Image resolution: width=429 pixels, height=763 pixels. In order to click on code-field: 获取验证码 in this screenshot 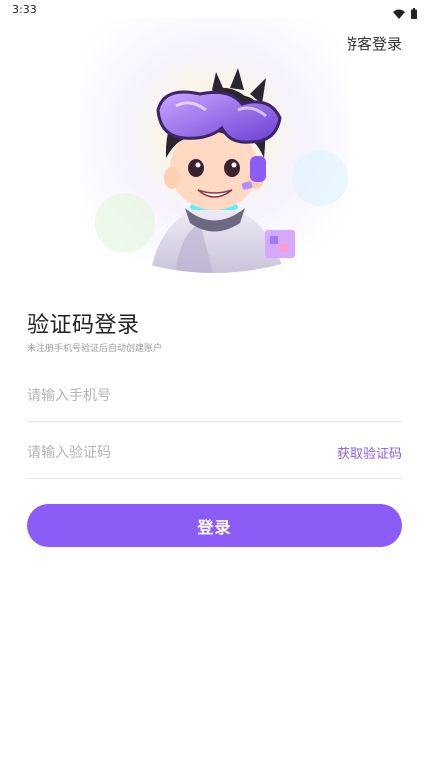, I will do `click(214, 453)`.